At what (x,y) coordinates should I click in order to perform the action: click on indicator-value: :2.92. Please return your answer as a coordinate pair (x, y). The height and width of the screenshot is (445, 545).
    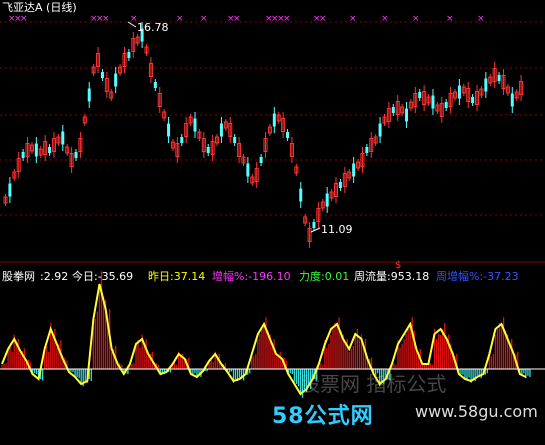
    Looking at the image, I should click on (54, 276).